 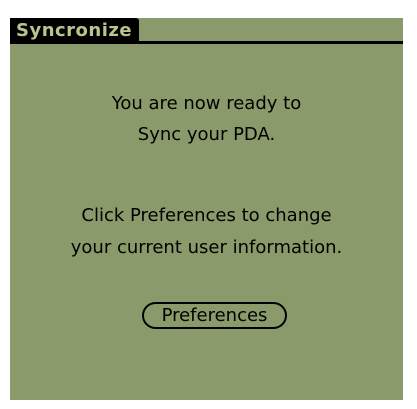 I want to click on window-title: Syncronize, so click(x=75, y=31).